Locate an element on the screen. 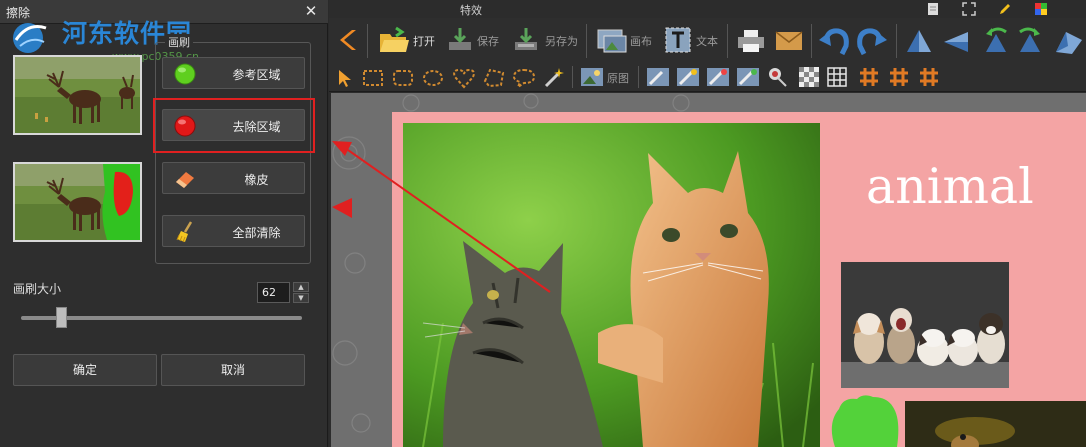 The width and height of the screenshot is (1086, 447). back-arrow-icon is located at coordinates (349, 40).